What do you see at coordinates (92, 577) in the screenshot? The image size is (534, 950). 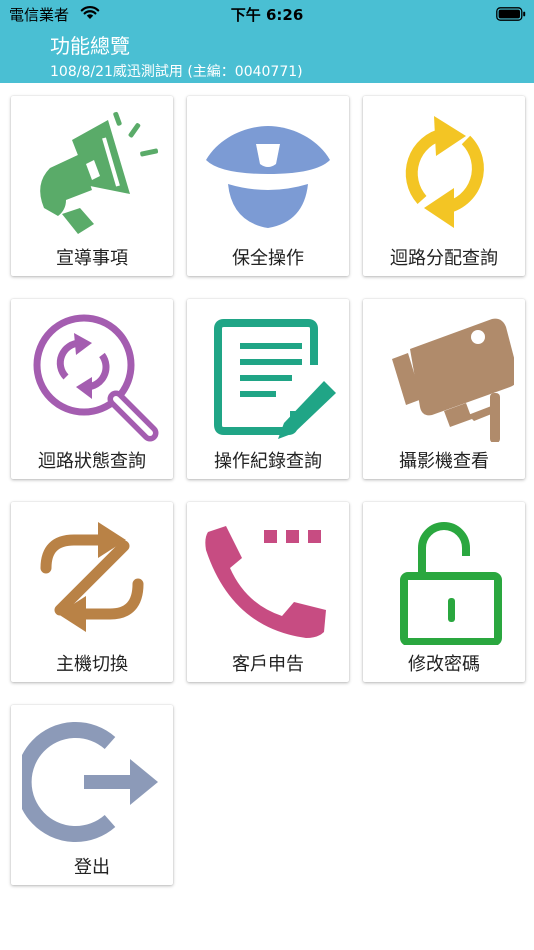 I see `switch-arrows-icon` at bounding box center [92, 577].